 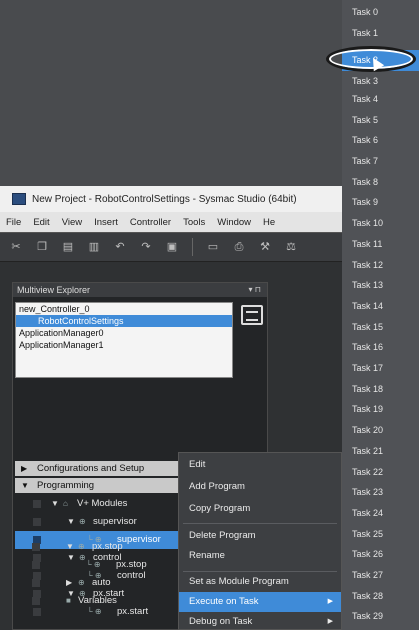 What do you see at coordinates (120, 247) in the screenshot?
I see `undo-icon: ↶` at bounding box center [120, 247].